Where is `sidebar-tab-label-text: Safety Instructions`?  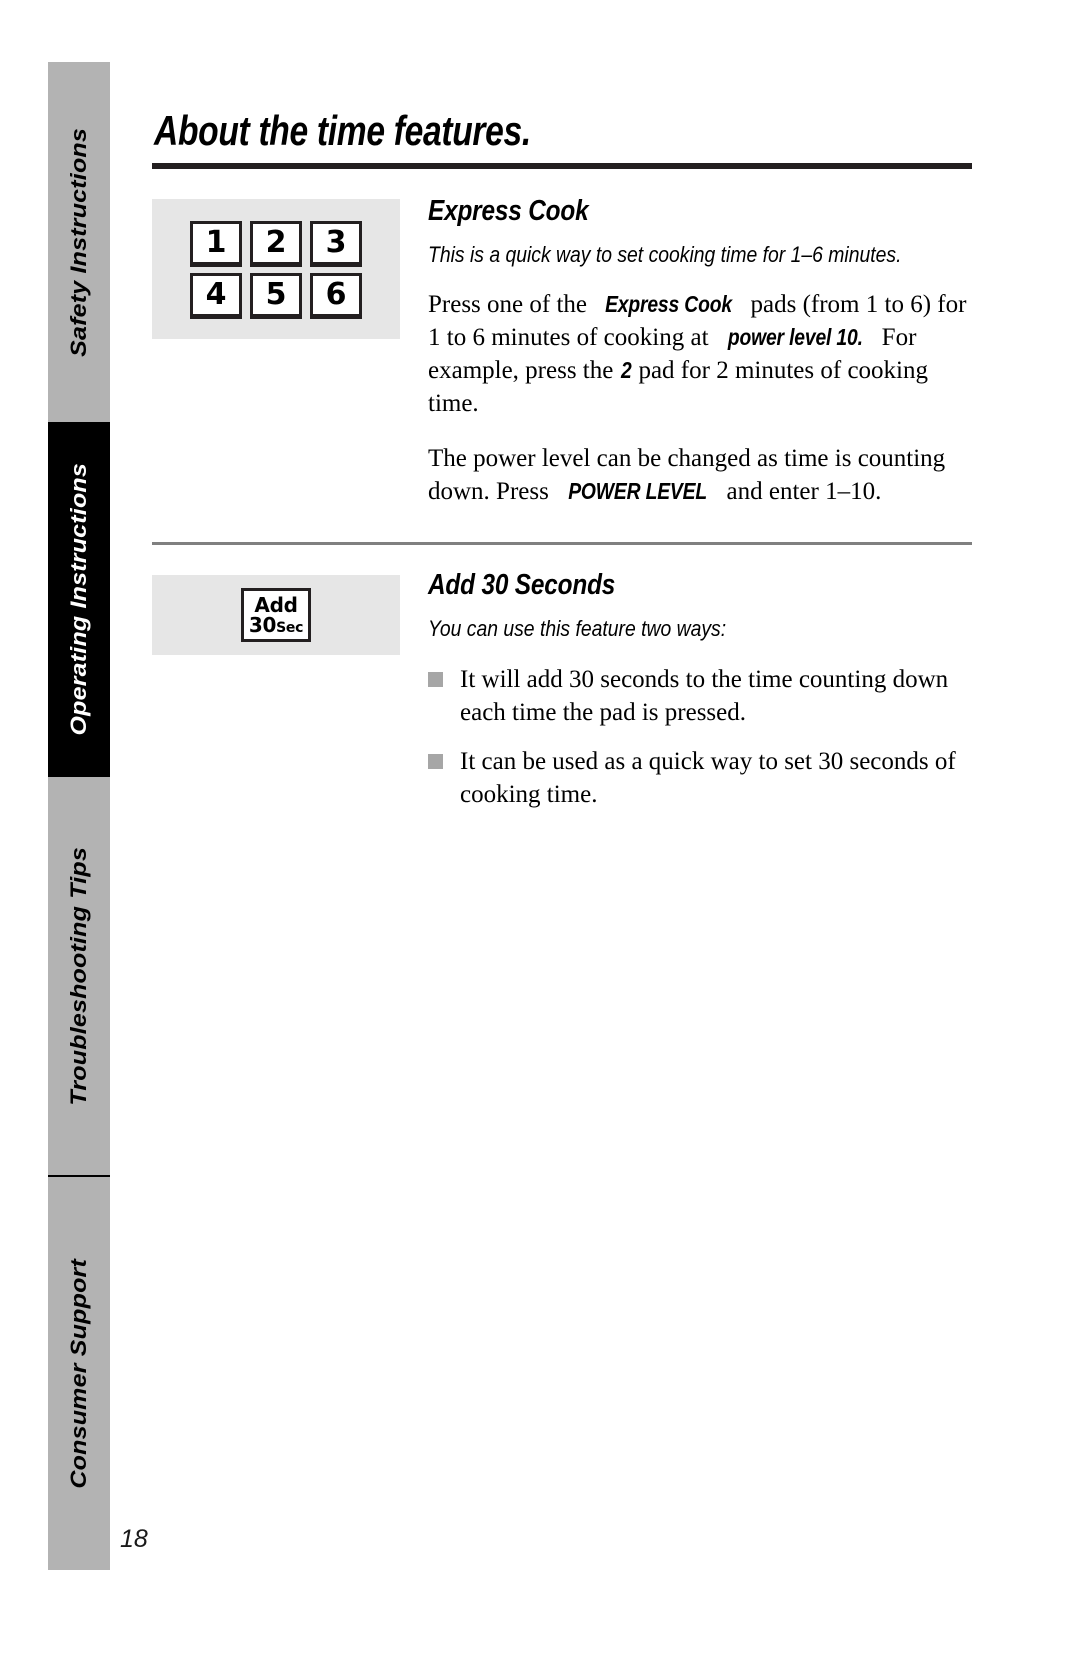
sidebar-tab-label-text: Safety Instructions is located at coordinates (78, 242).